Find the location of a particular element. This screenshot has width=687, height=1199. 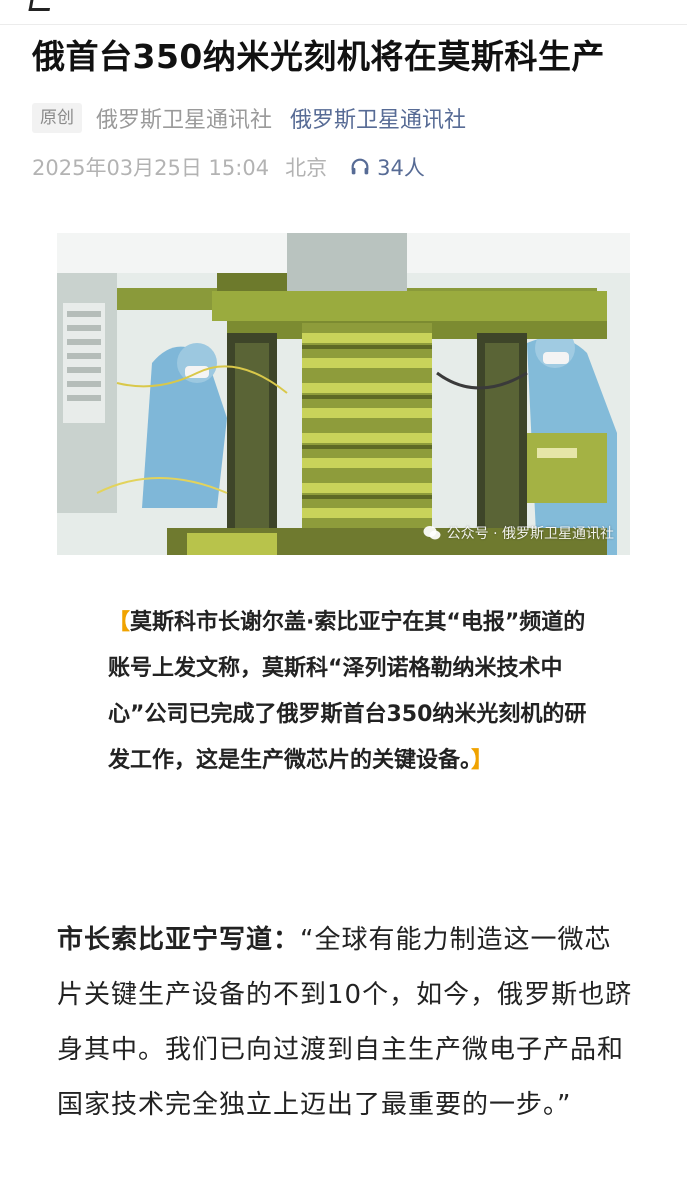

listen-button: 34人 is located at coordinates (387, 167).